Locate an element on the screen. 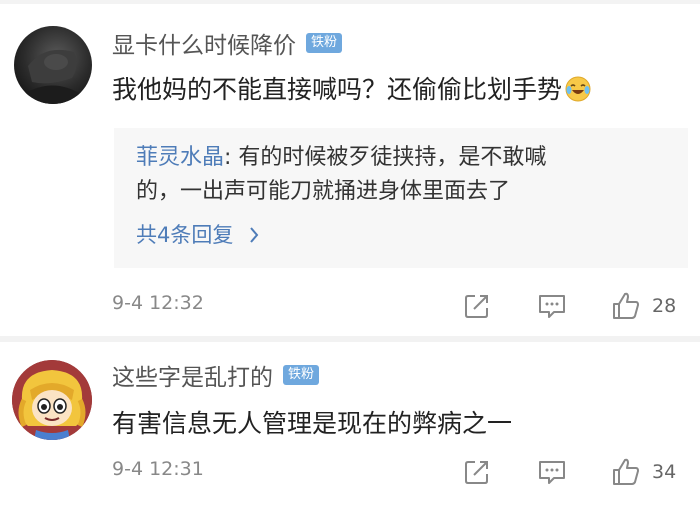  comment-text: 有害信息无人管理是现在的弊病之一 is located at coordinates (312, 424).